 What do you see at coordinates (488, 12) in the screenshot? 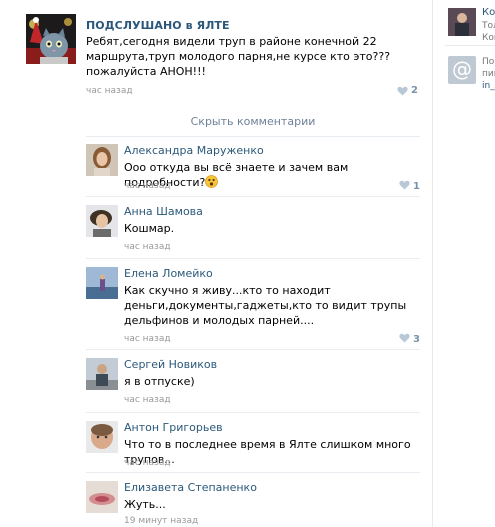
I see `community-title: Ком` at bounding box center [488, 12].